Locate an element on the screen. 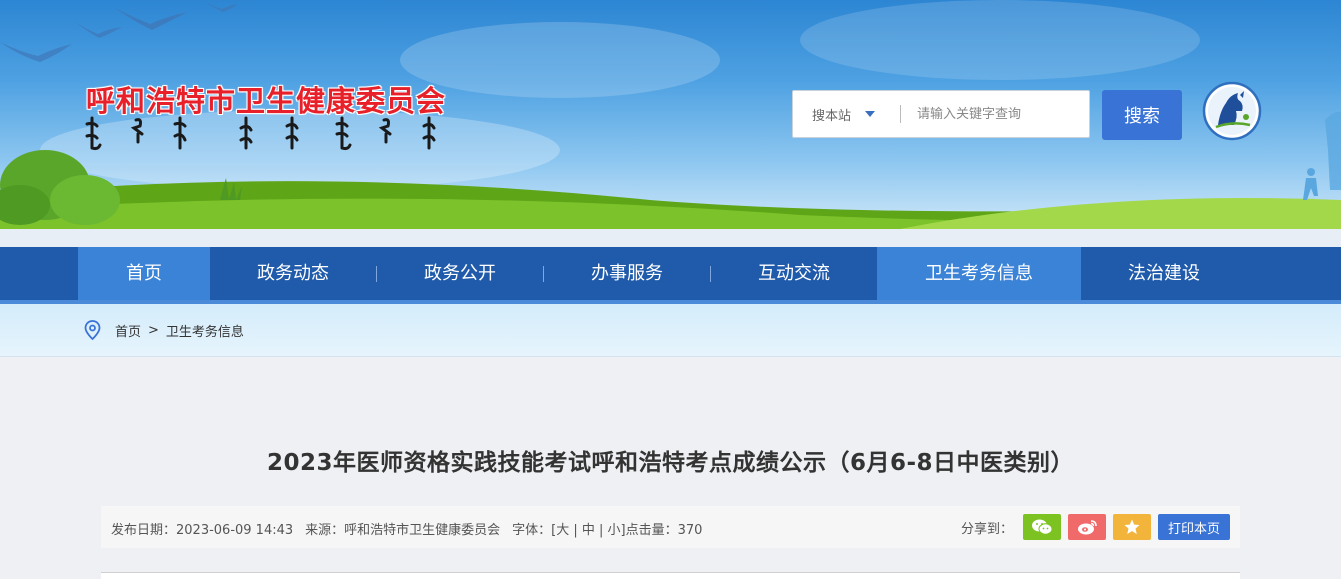  print-page-button: 打印本页 is located at coordinates (1193, 527).